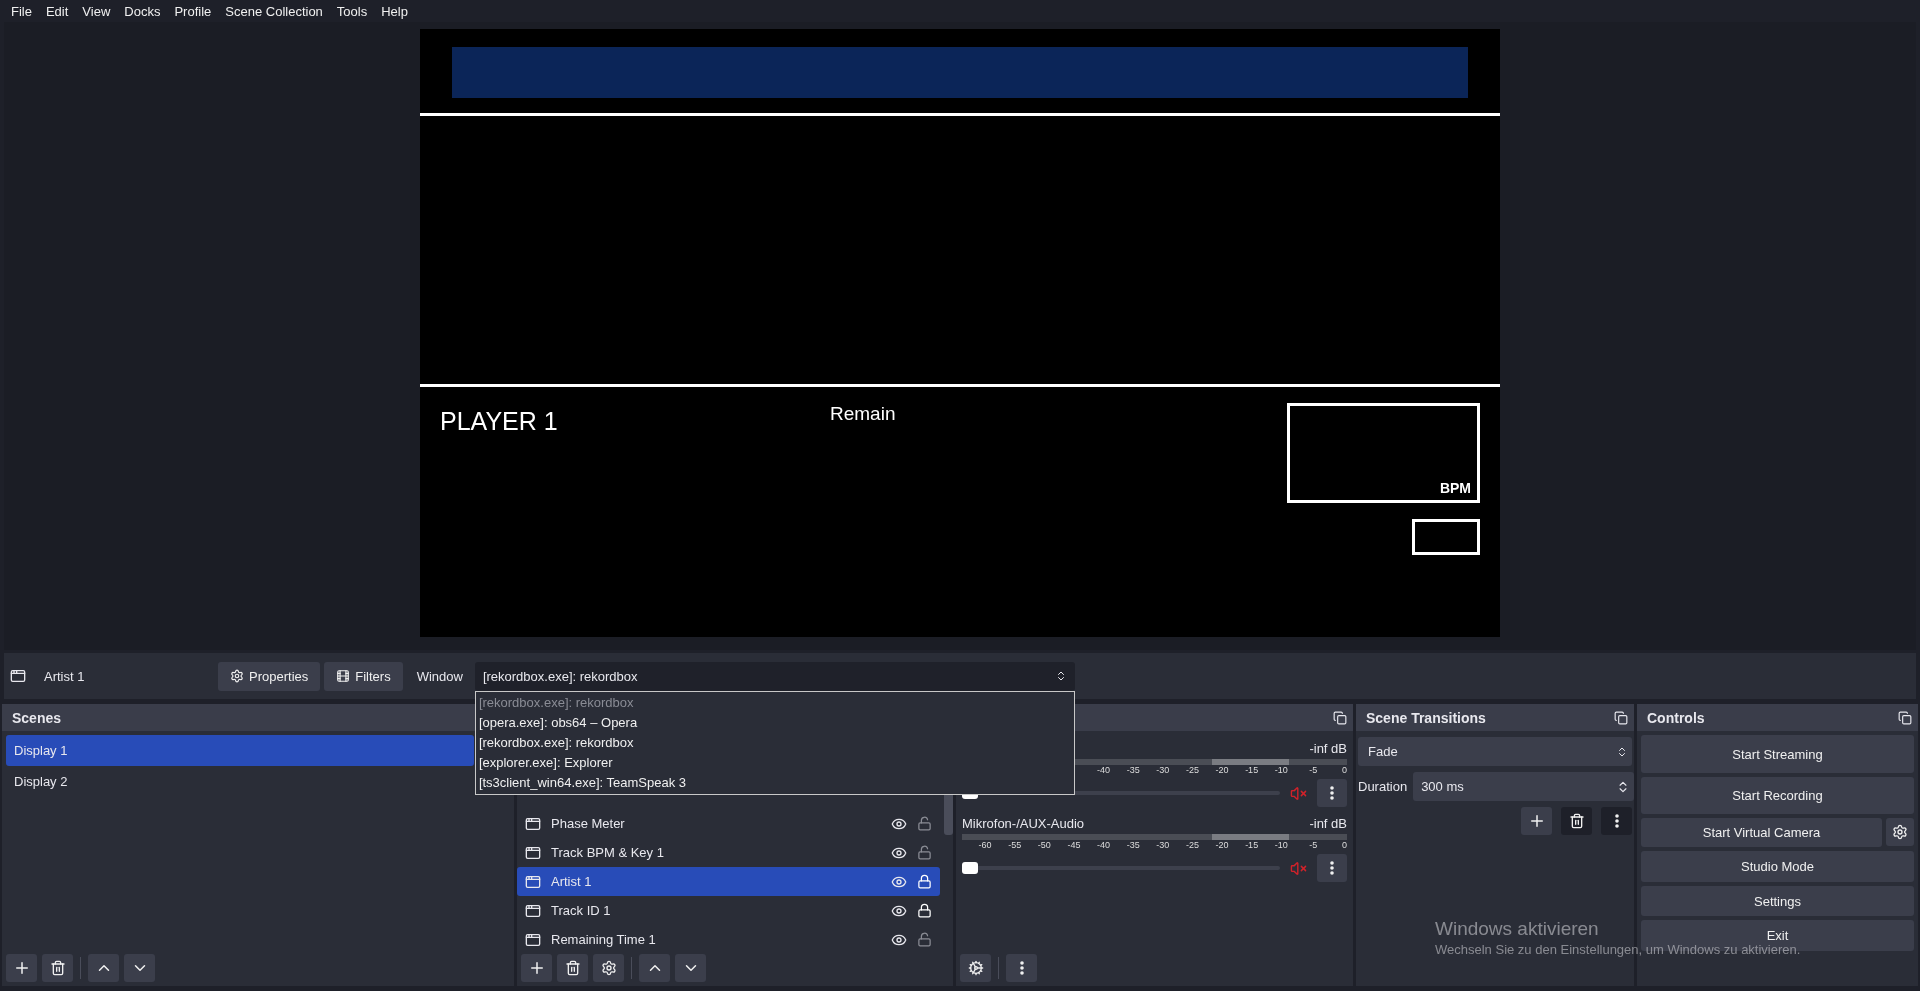  I want to click on source-item: Track BPM & Key 1, so click(728, 852).